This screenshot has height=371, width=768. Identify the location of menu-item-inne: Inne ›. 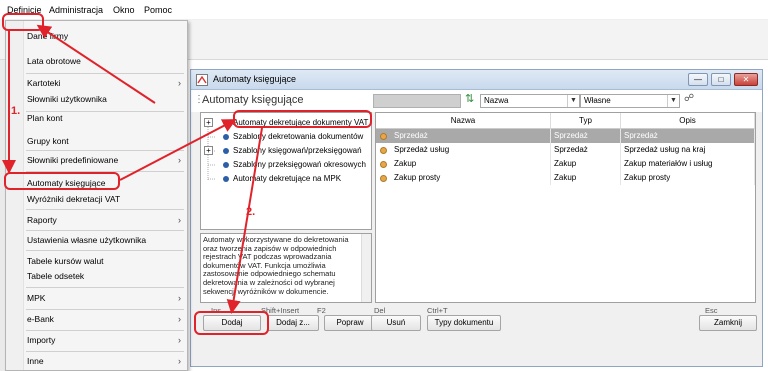
(96, 361).